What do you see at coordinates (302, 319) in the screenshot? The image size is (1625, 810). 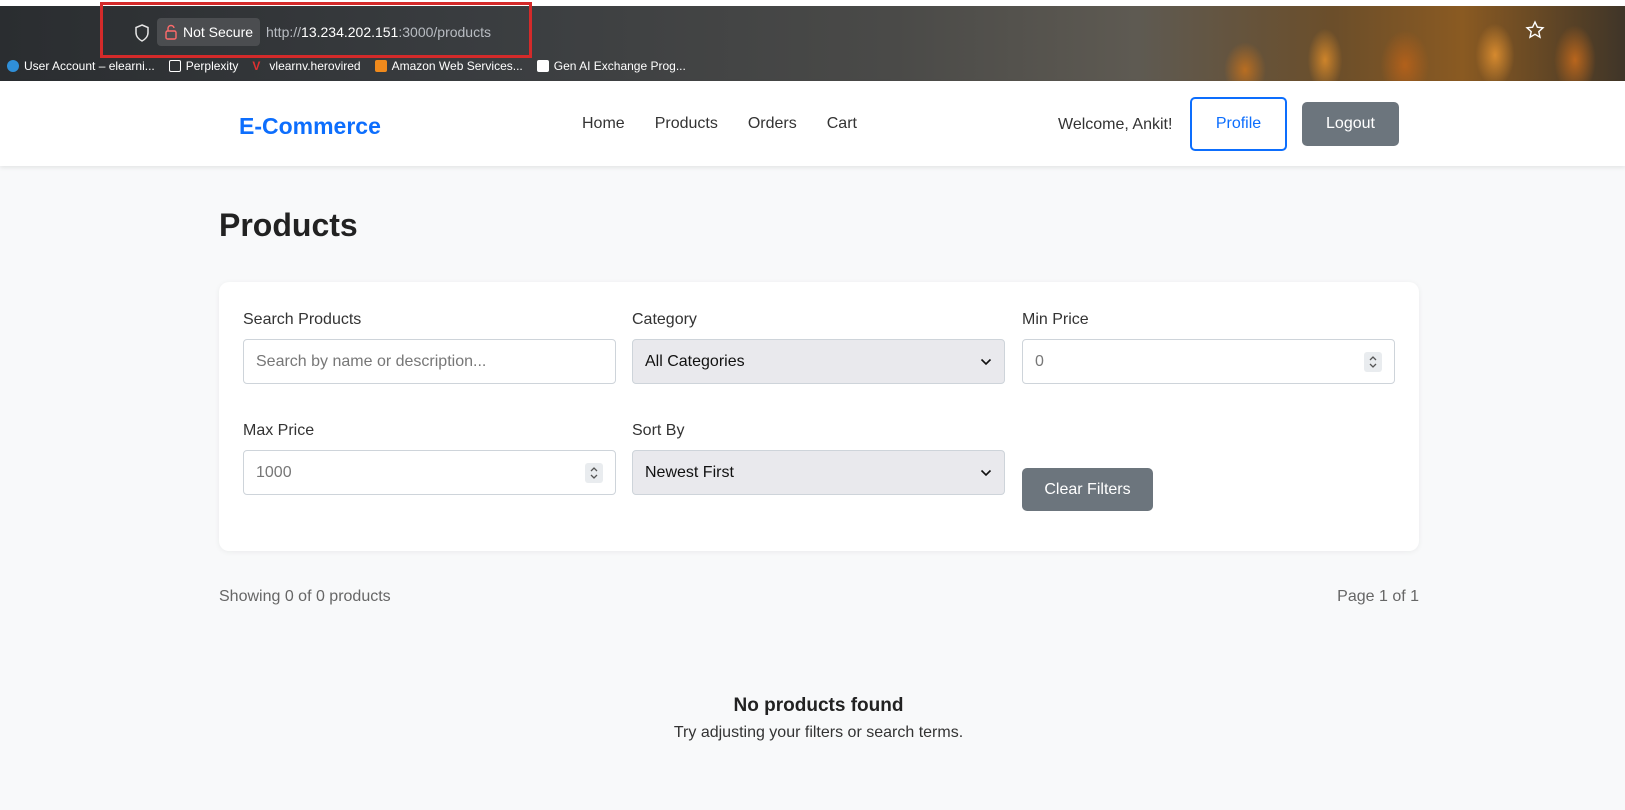 I see `search-label: Search Products` at bounding box center [302, 319].